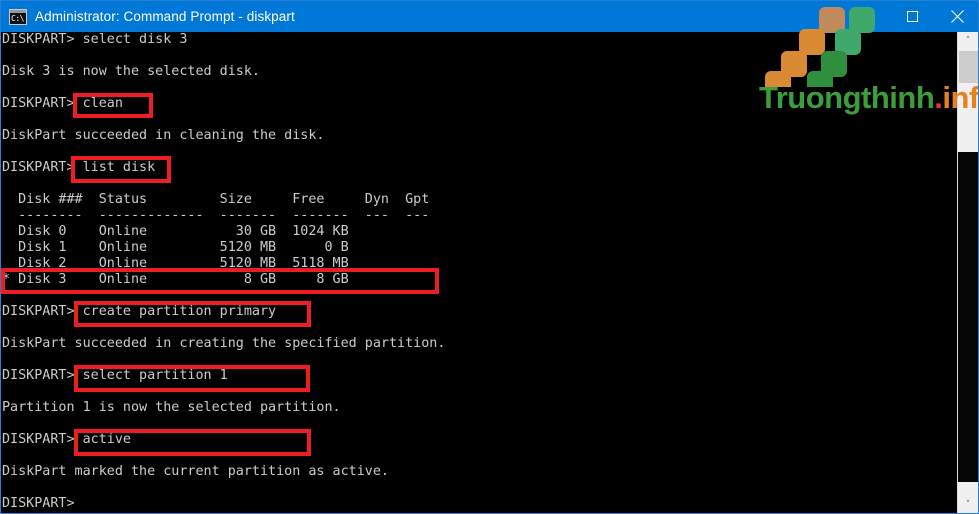  I want to click on console-line: DISKPART> select partition 1, so click(115, 375).